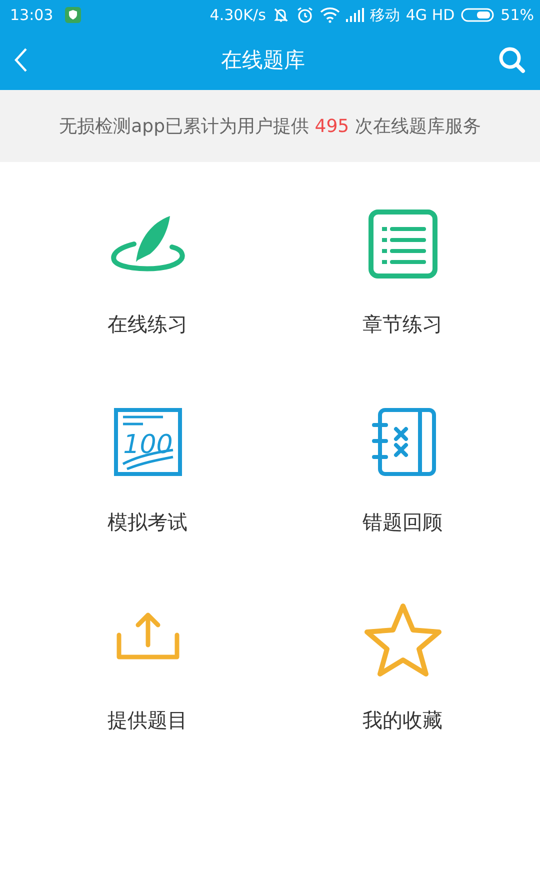 Image resolution: width=540 pixels, height=887 pixels. What do you see at coordinates (402, 261) in the screenshot?
I see `menu-tile: 章节练习` at bounding box center [402, 261].